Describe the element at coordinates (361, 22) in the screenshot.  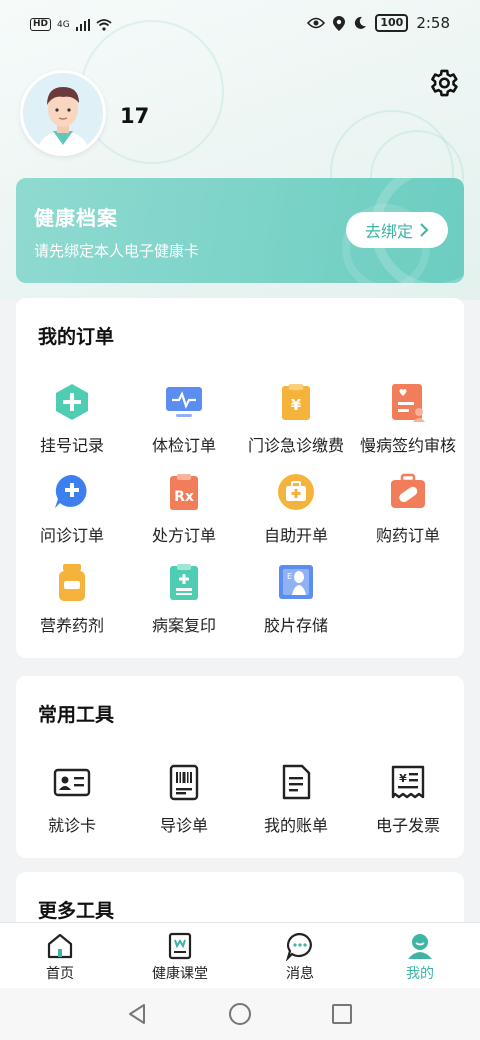
I see `moon-icon` at that location.